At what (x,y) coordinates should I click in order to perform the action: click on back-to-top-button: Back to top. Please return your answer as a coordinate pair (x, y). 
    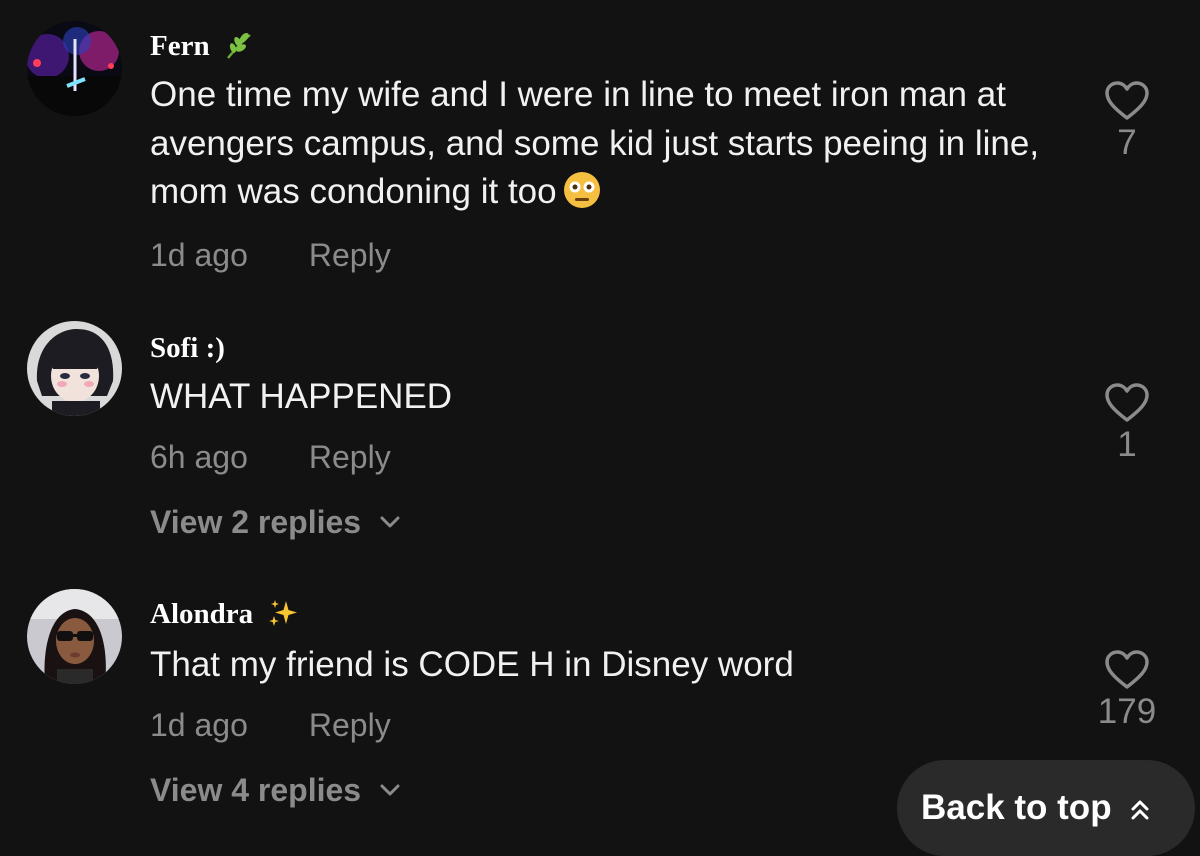
    Looking at the image, I should click on (1046, 808).